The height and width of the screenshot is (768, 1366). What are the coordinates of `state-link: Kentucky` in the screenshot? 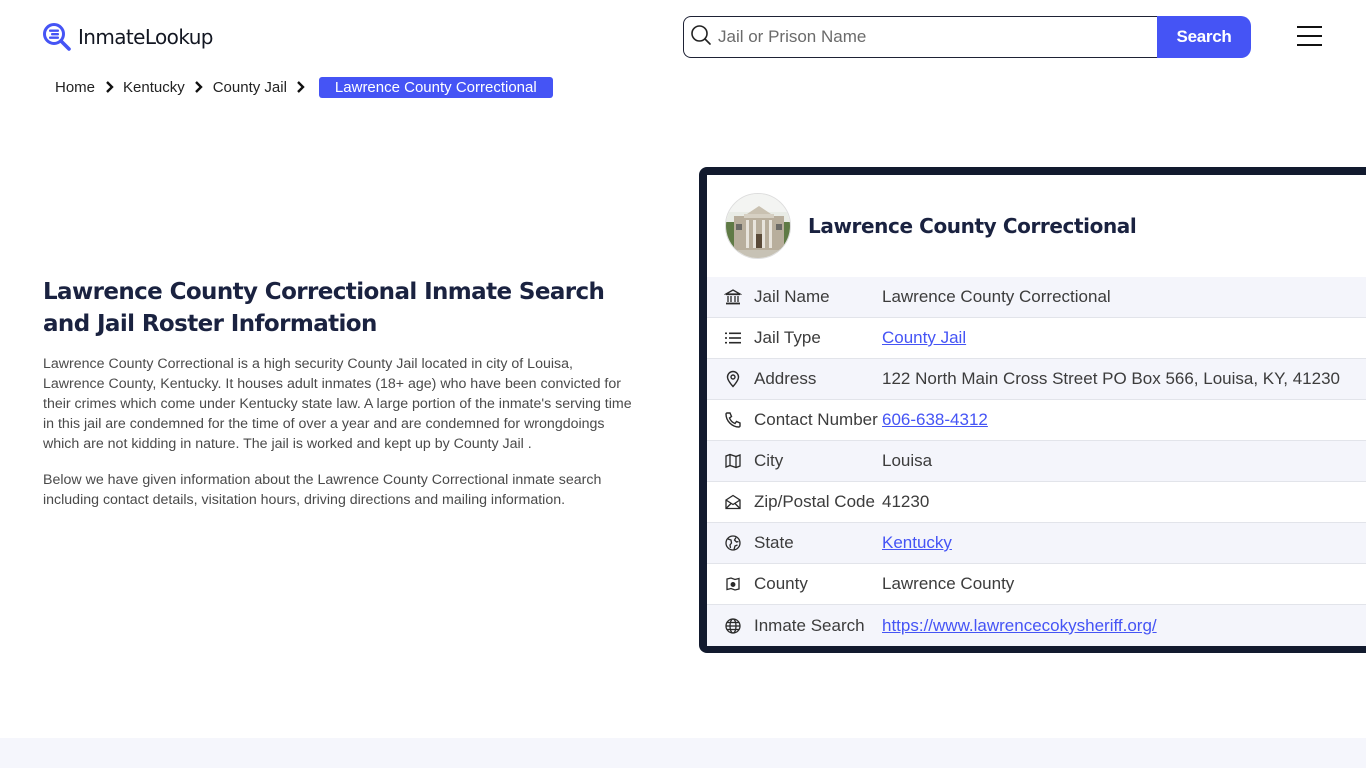 It's located at (917, 542).